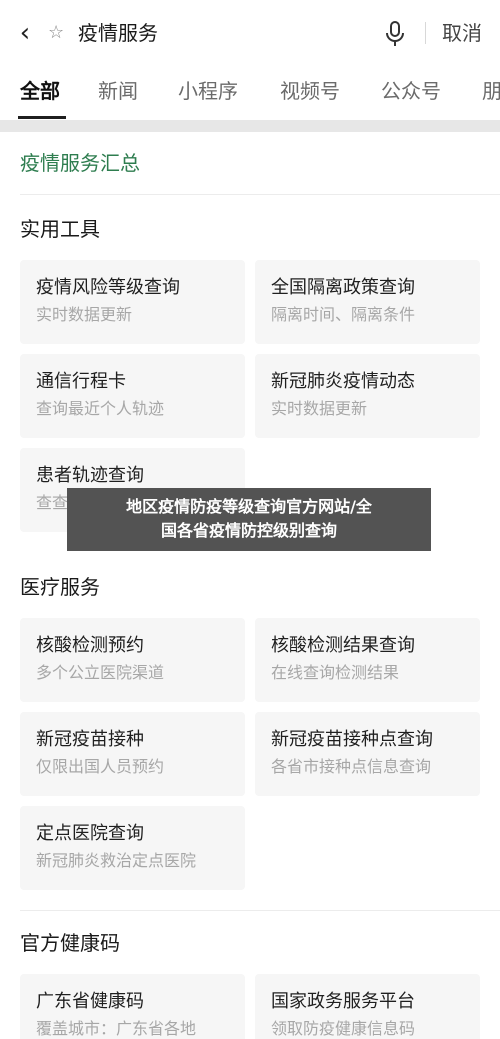 The width and height of the screenshot is (500, 1039). What do you see at coordinates (90, 645) in the screenshot?
I see `card-title: 核酸检测预约` at bounding box center [90, 645].